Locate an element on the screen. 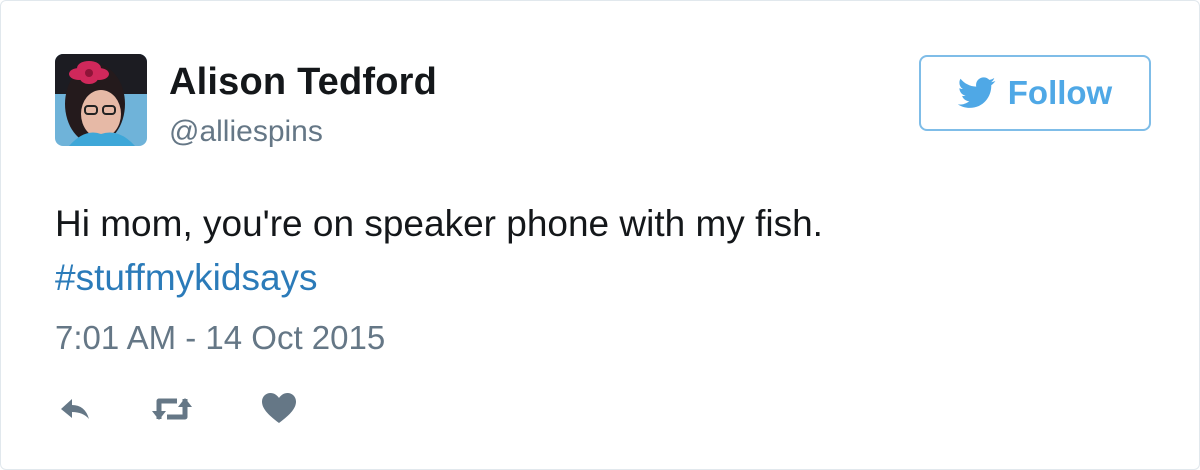 Image resolution: width=1200 pixels, height=470 pixels. retweet-button is located at coordinates (172, 409).